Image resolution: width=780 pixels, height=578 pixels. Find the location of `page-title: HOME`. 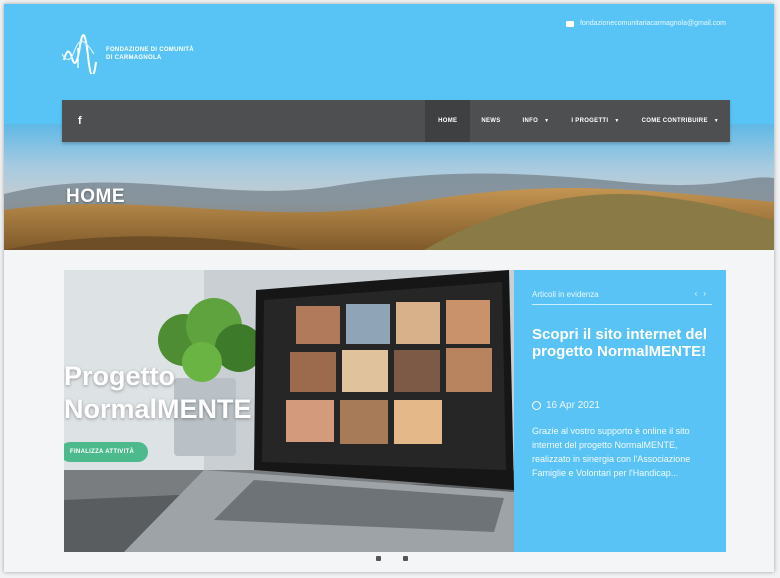

page-title: HOME is located at coordinates (95, 196).